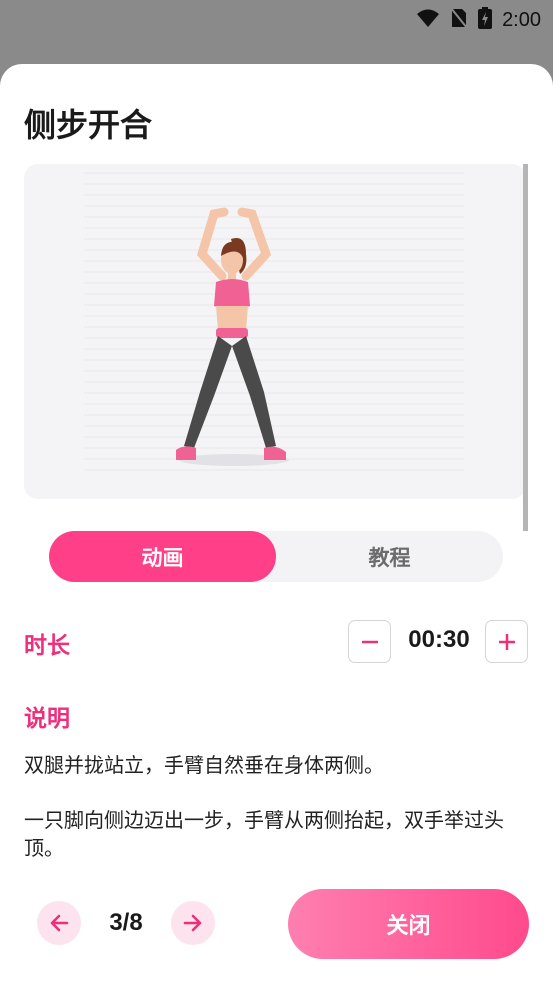 Image resolution: width=553 pixels, height=994 pixels. Describe the element at coordinates (428, 20) in the screenshot. I see `wifi-icon` at that location.